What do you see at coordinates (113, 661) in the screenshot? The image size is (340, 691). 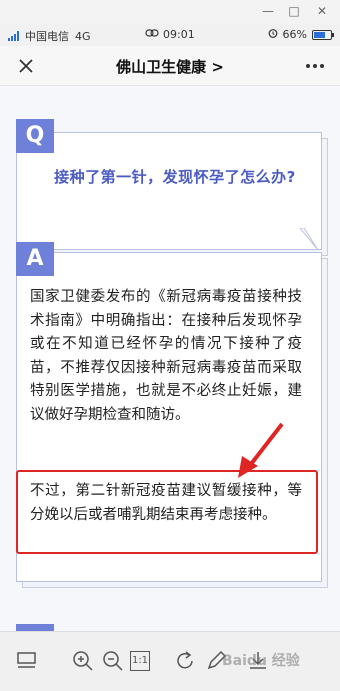 I see `zoom-out-icon` at bounding box center [113, 661].